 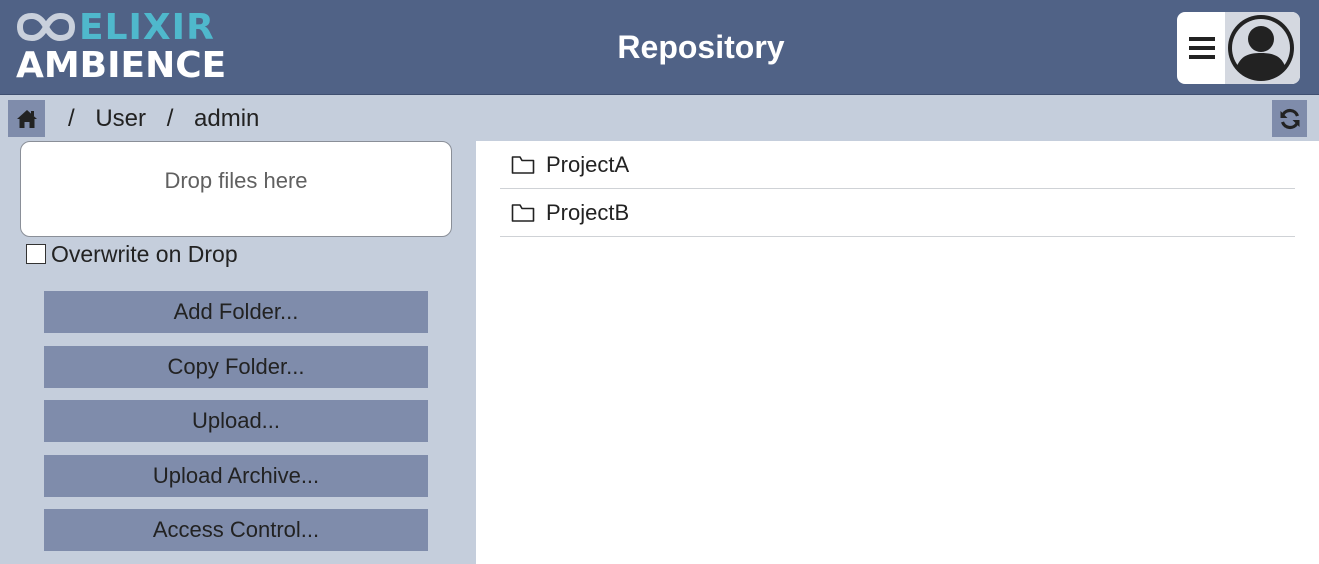 What do you see at coordinates (659, 118) in the screenshot?
I see `breadcrumb-bar: / User / admin` at bounding box center [659, 118].